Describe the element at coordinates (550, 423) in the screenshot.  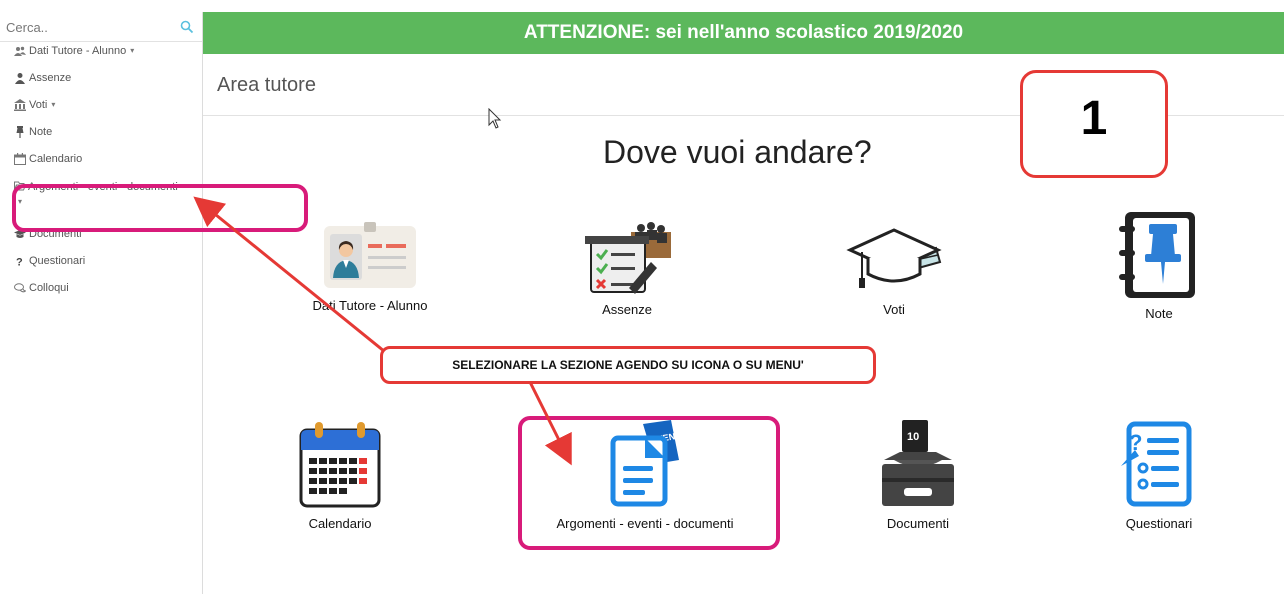
I see `arrow-to-tile` at that location.